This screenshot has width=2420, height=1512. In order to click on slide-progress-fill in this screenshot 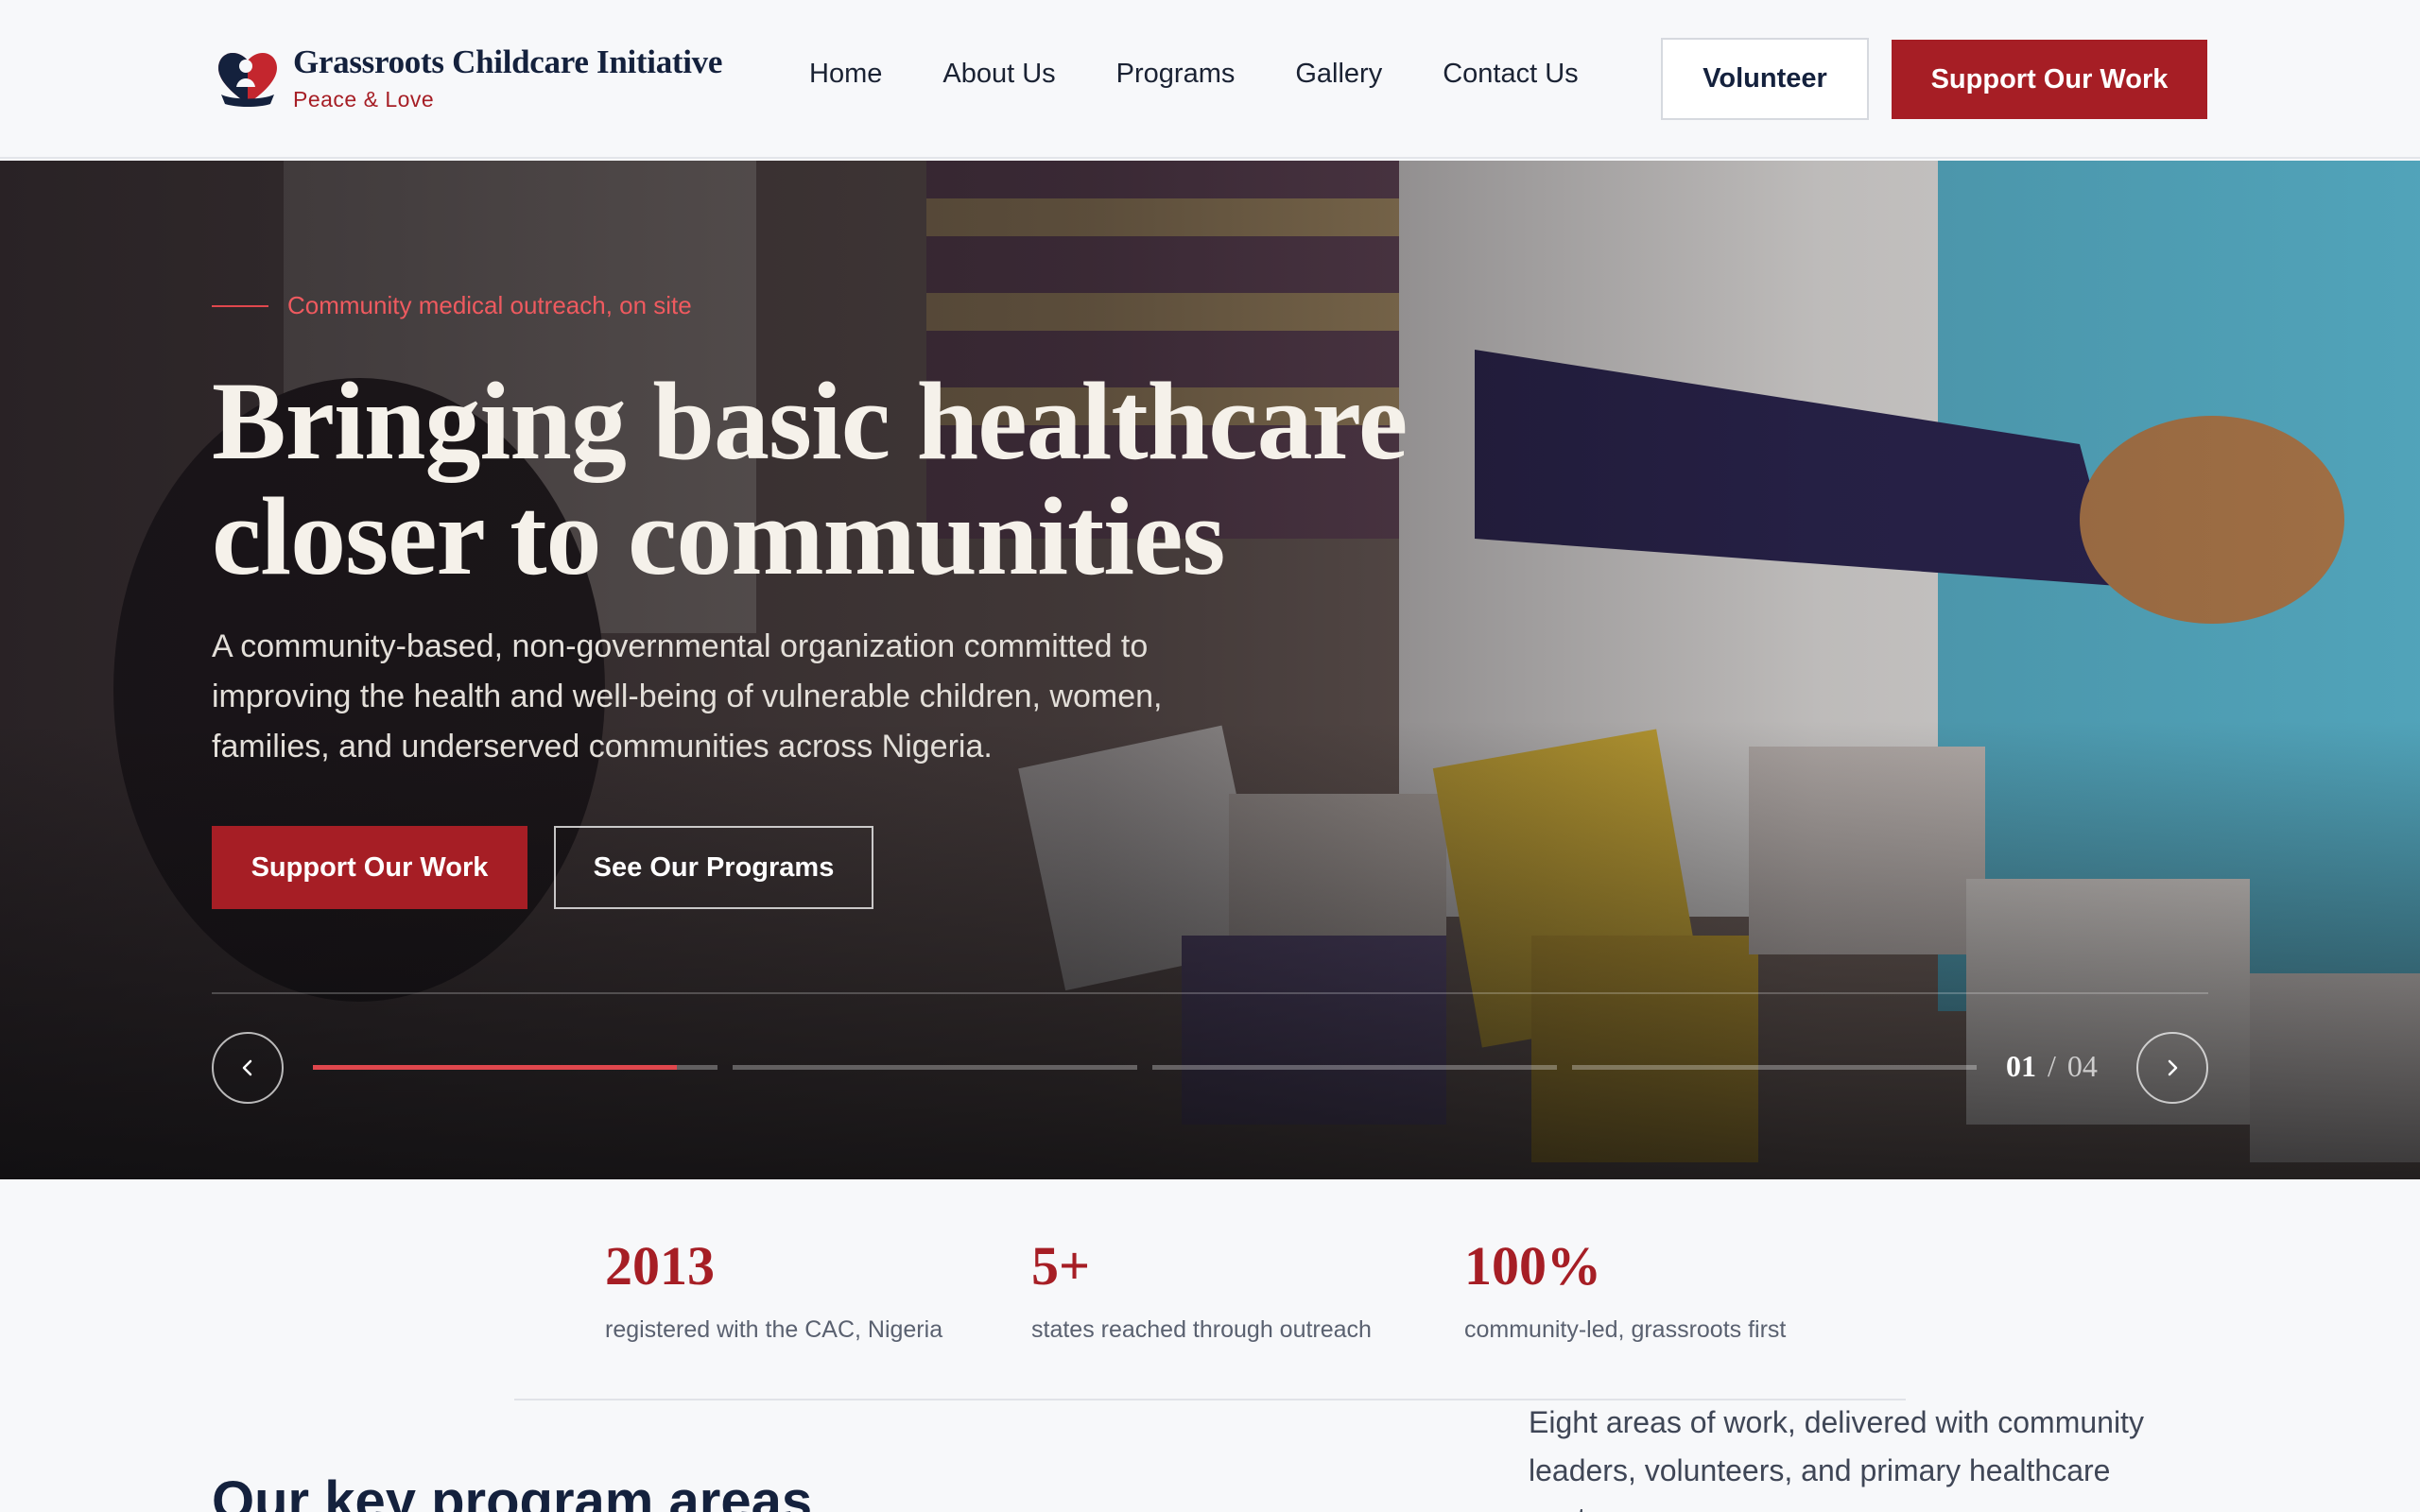, I will do `click(495, 1067)`.